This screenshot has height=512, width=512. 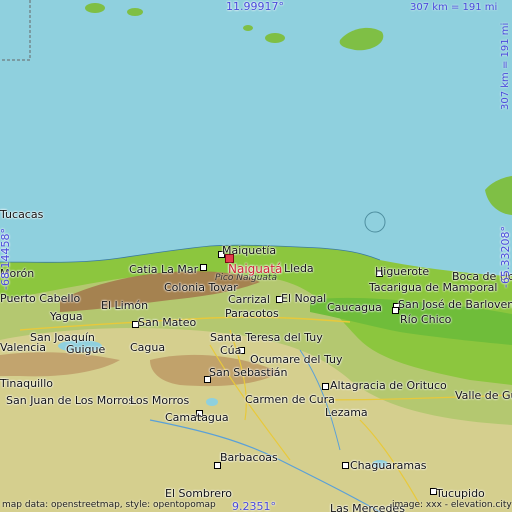 What do you see at coordinates (249, 458) in the screenshot?
I see `place-label: Barbacoas` at bounding box center [249, 458].